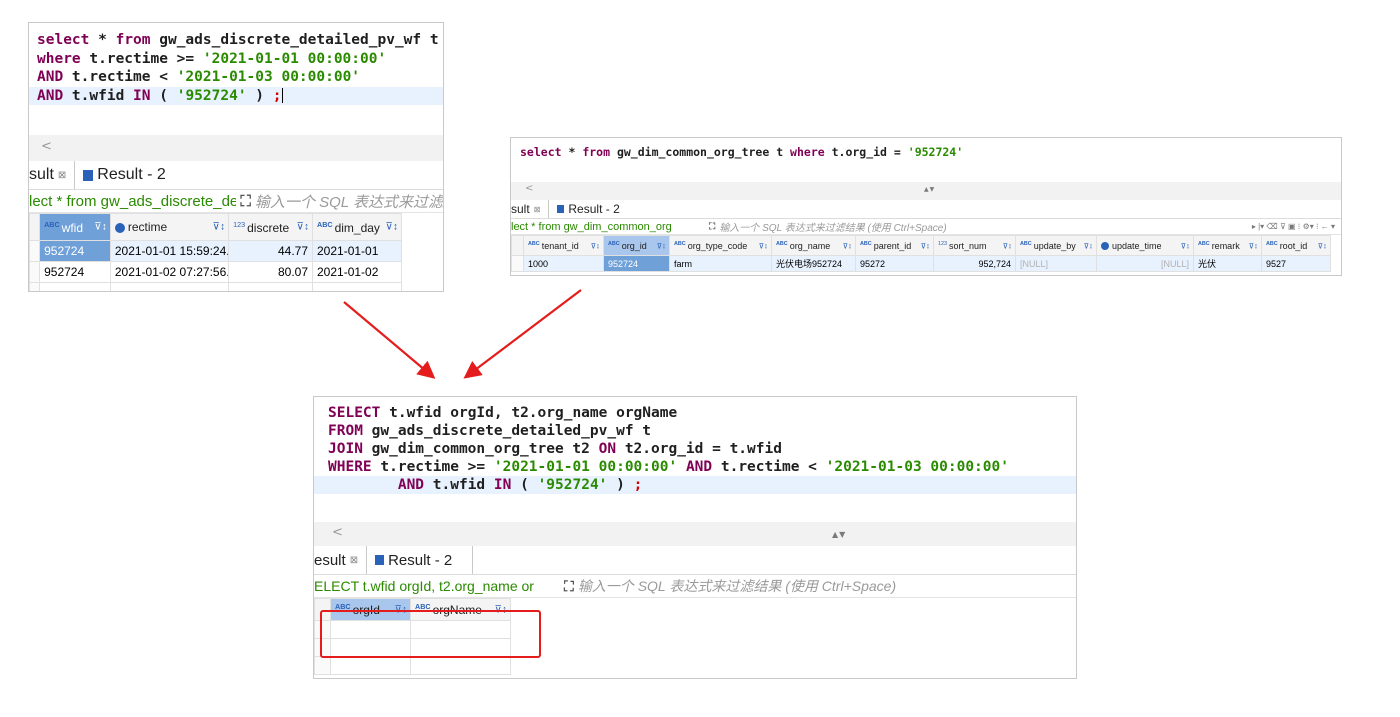 The image size is (1400, 717). Describe the element at coordinates (636, 245) in the screenshot. I see `column-header-org-id: ABC org_id ⊽↕` at that location.